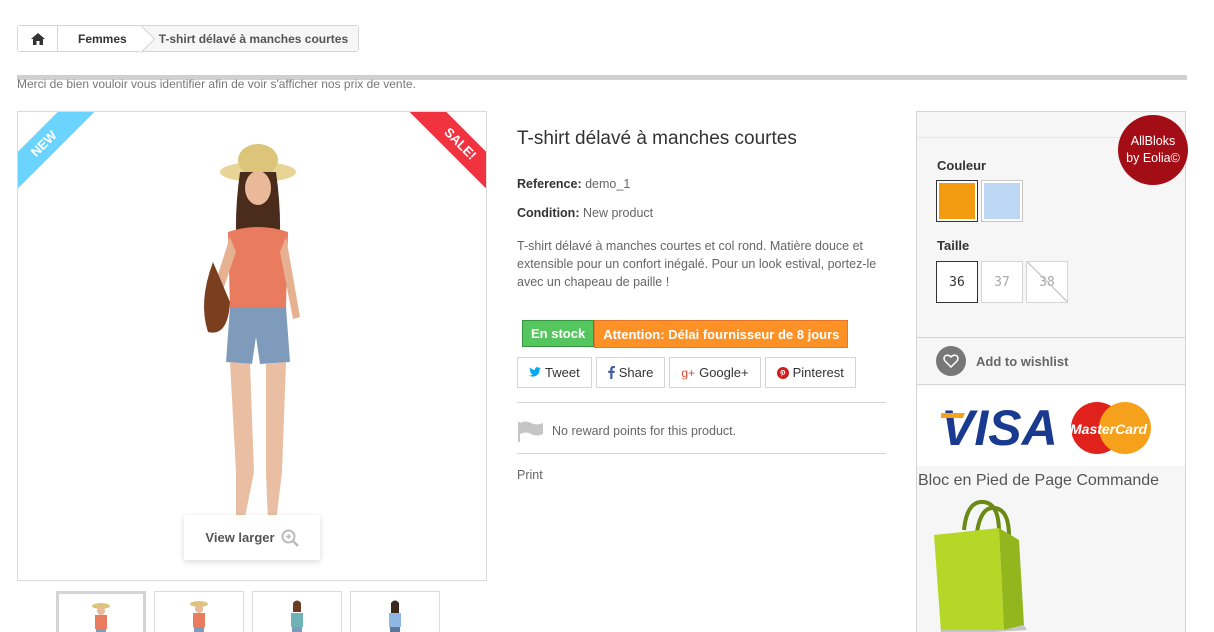  I want to click on facebook-icon, so click(611, 372).